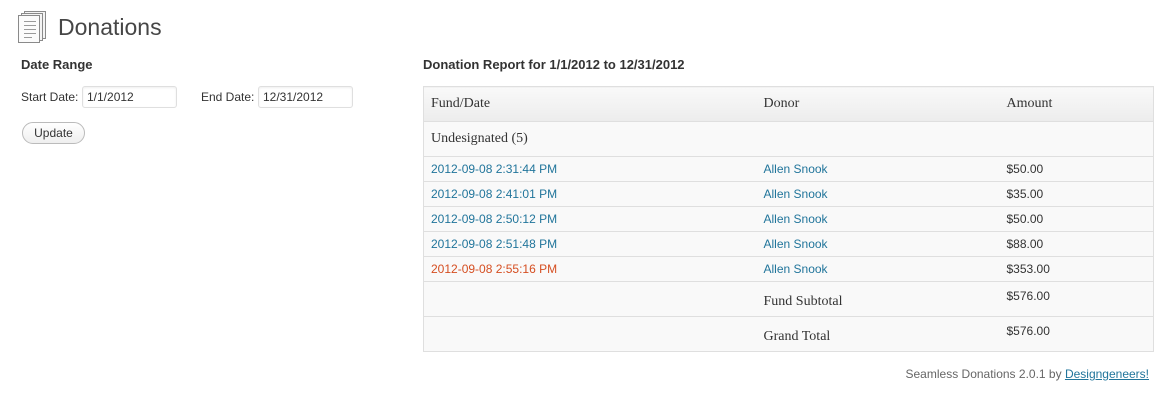 Image resolution: width=1164 pixels, height=400 pixels. I want to click on column-header-fund-date: Fund/Date, so click(590, 104).